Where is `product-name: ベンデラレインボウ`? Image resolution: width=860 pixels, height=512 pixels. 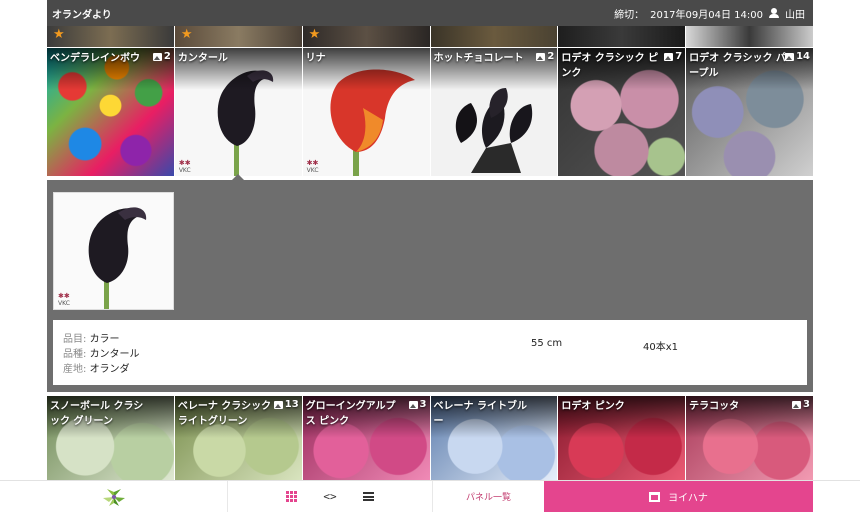 product-name: ベンデラレインボウ is located at coordinates (95, 58).